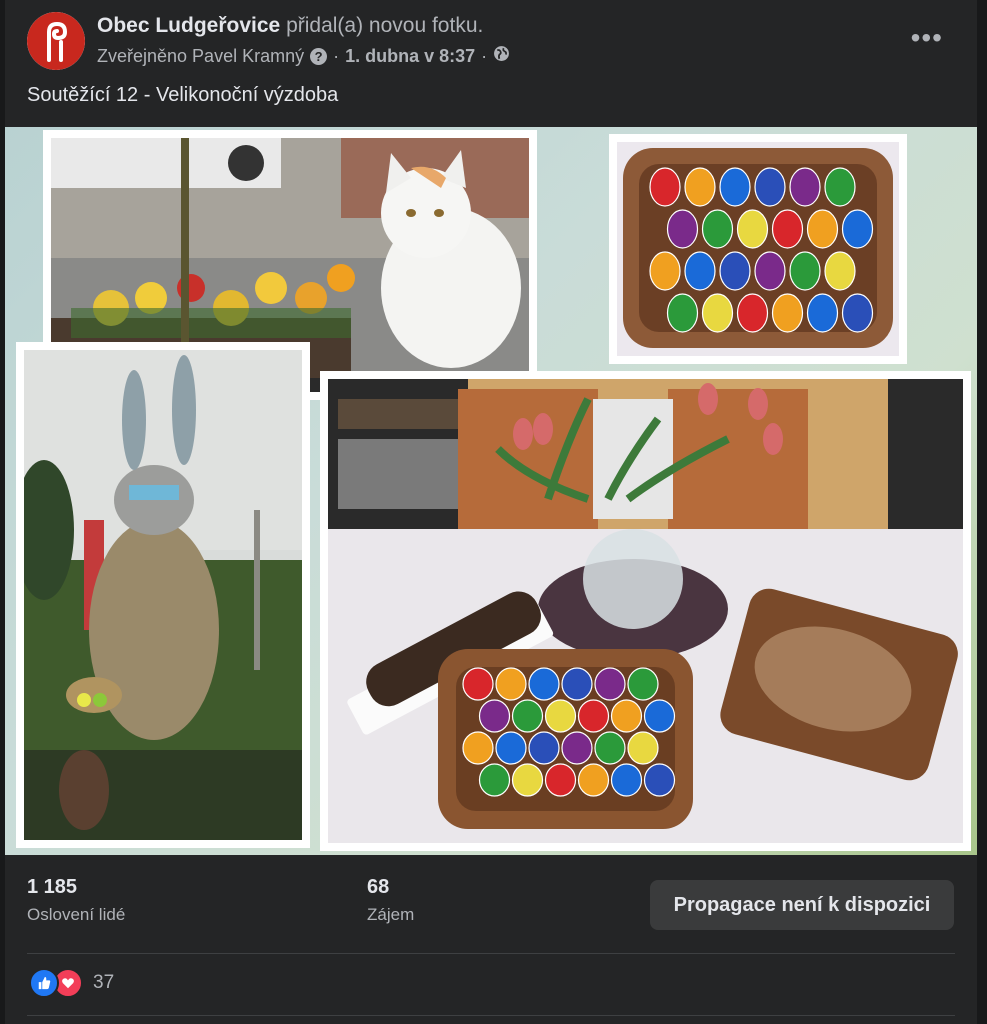 This screenshot has height=1024, width=987. What do you see at coordinates (188, 25) in the screenshot?
I see `page-name-link: Obec Ludgeřovice` at bounding box center [188, 25].